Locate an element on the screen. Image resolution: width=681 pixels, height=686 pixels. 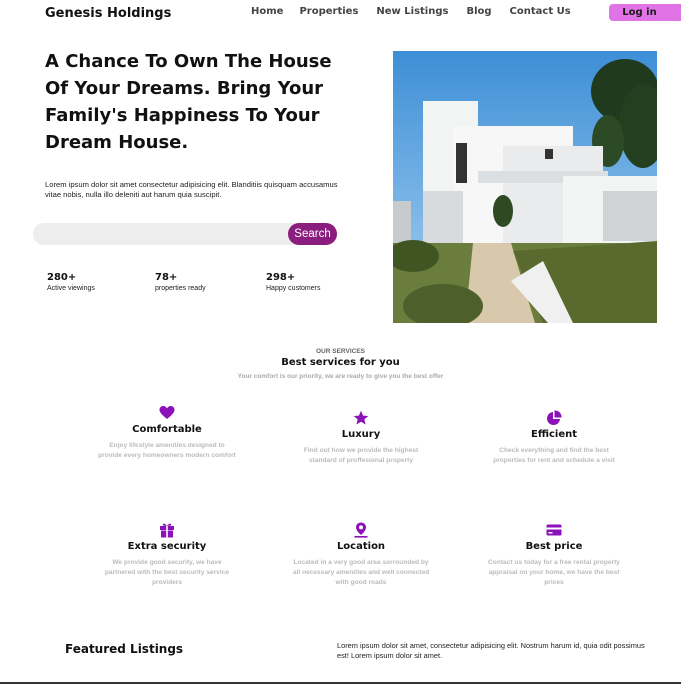
search-button: Search is located at coordinates (312, 234).